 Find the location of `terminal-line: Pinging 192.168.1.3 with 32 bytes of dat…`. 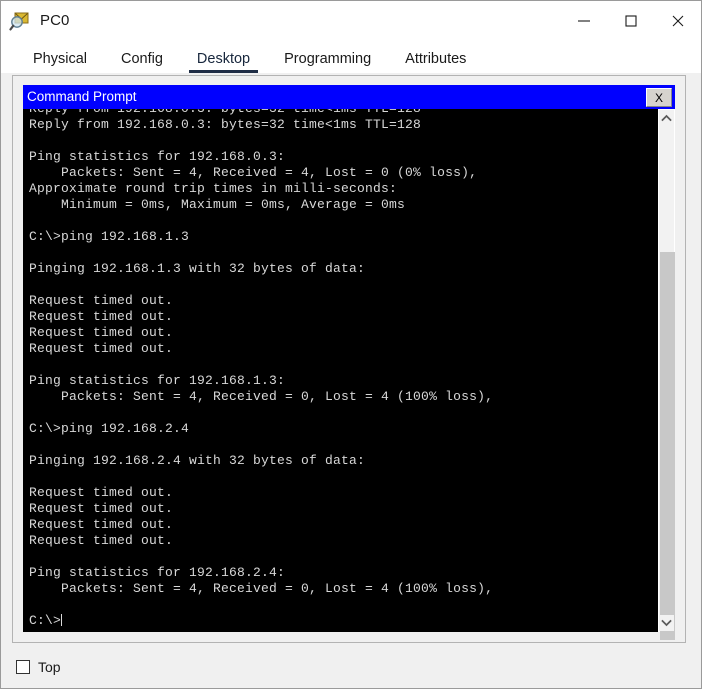

terminal-line: Pinging 192.168.1.3 with 32 bytes of dat… is located at coordinates (197, 268).